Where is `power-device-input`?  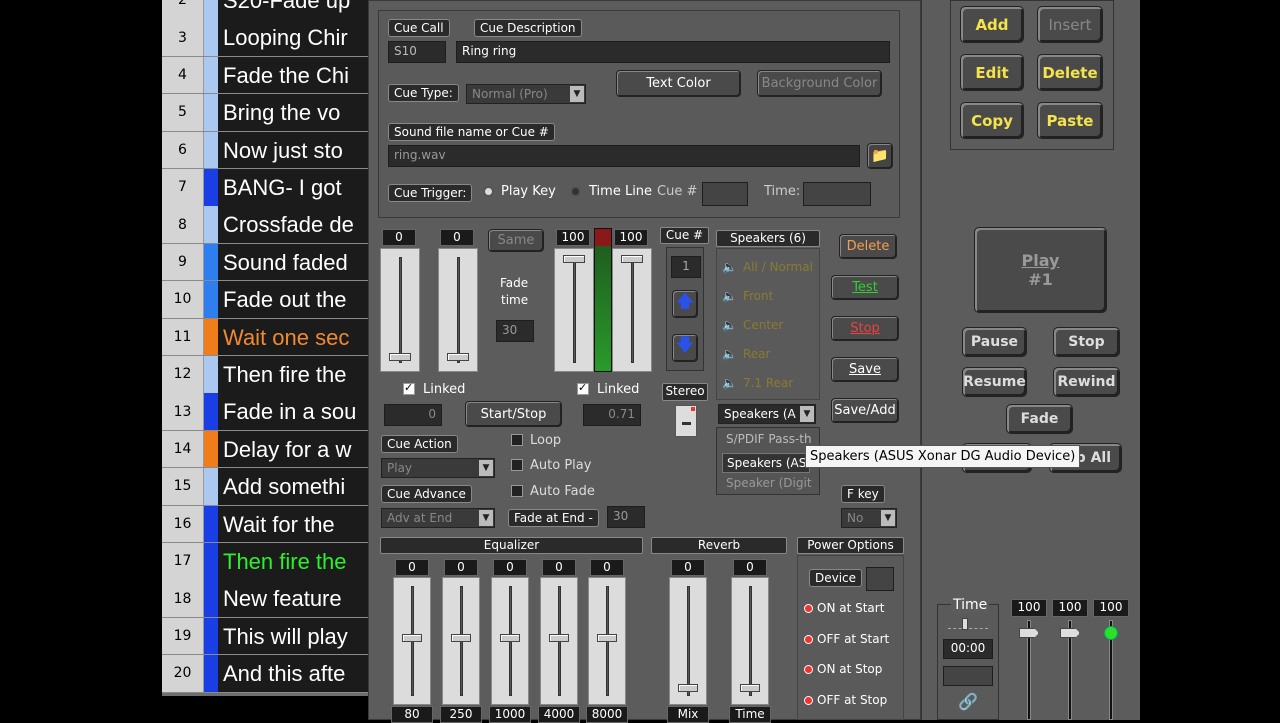
power-device-input is located at coordinates (880, 579).